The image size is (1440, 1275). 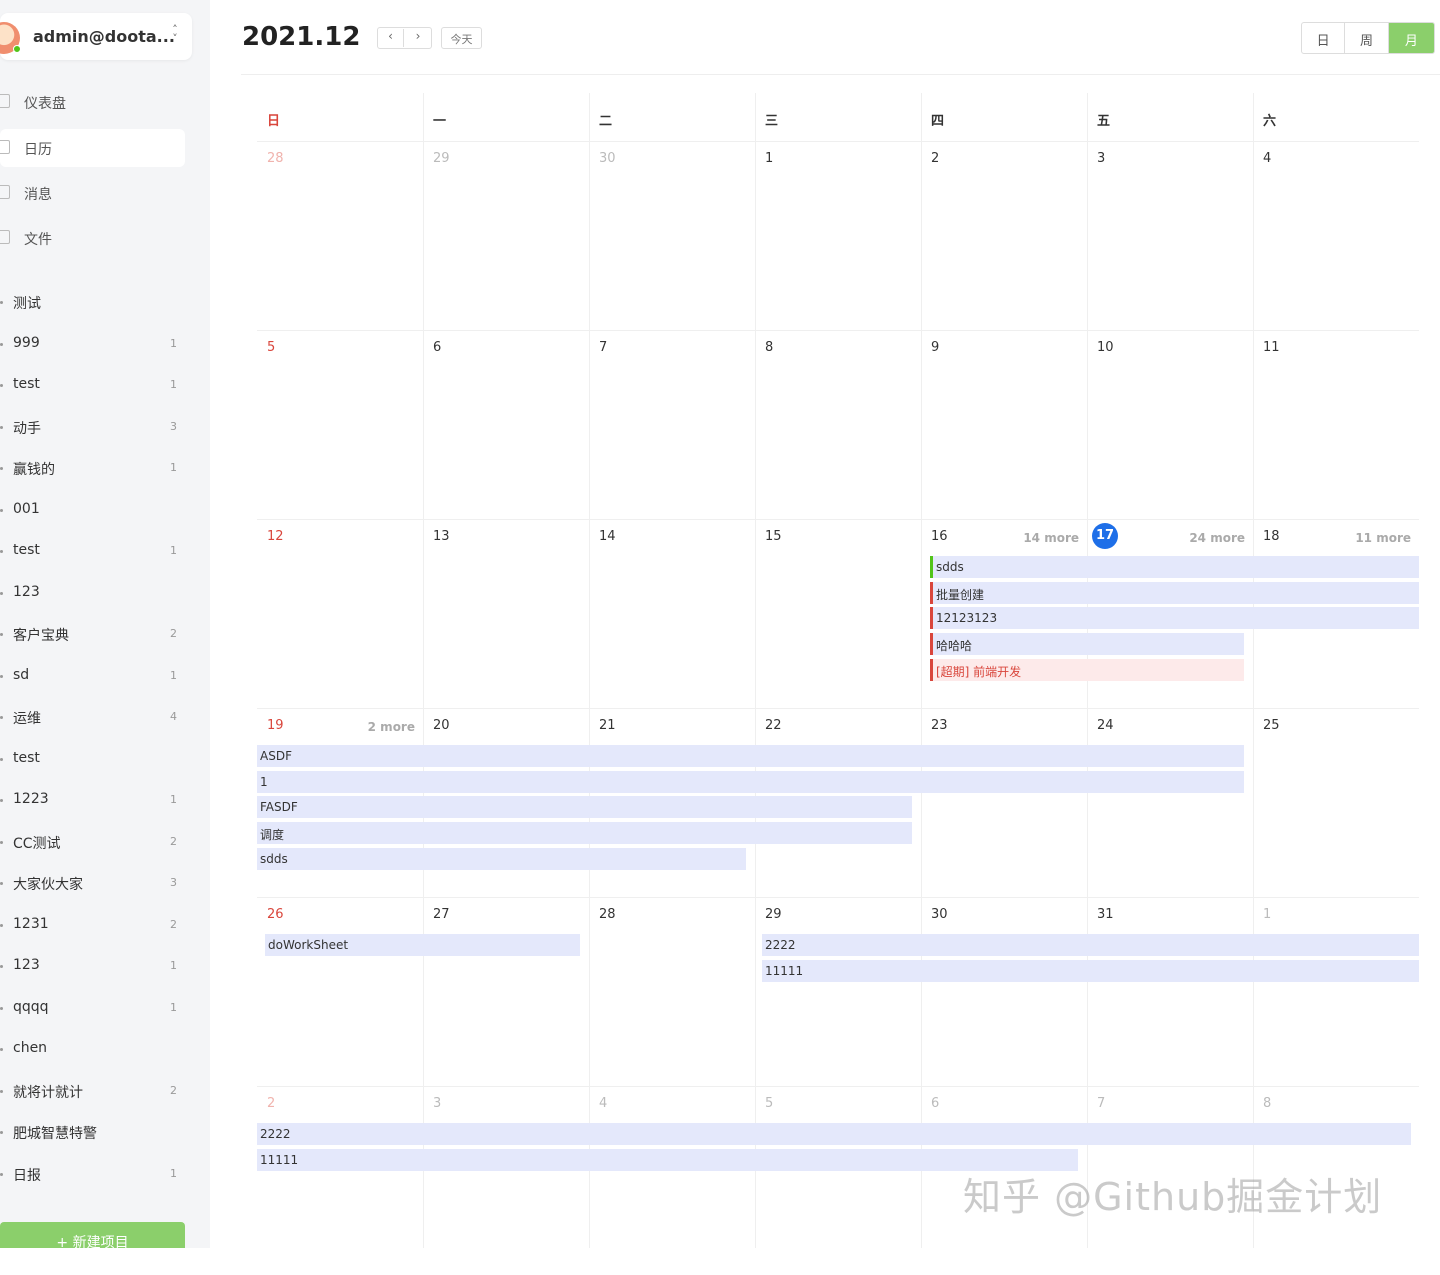 I want to click on calendar-event: FASDF, so click(x=584, y=807).